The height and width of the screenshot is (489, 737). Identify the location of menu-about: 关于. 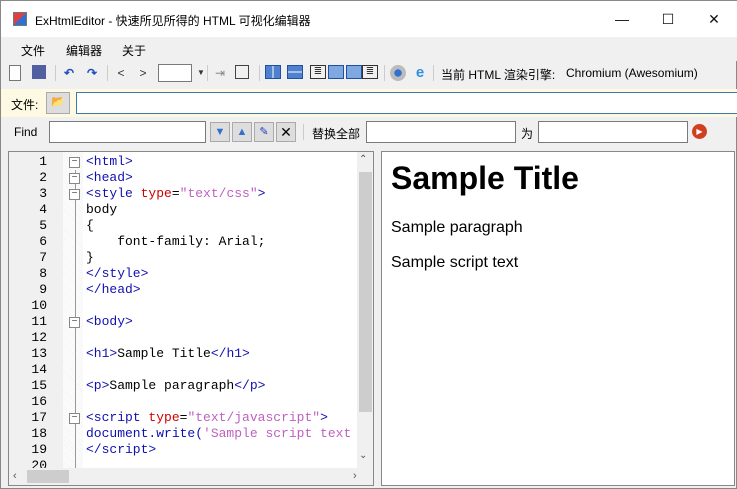
(134, 50).